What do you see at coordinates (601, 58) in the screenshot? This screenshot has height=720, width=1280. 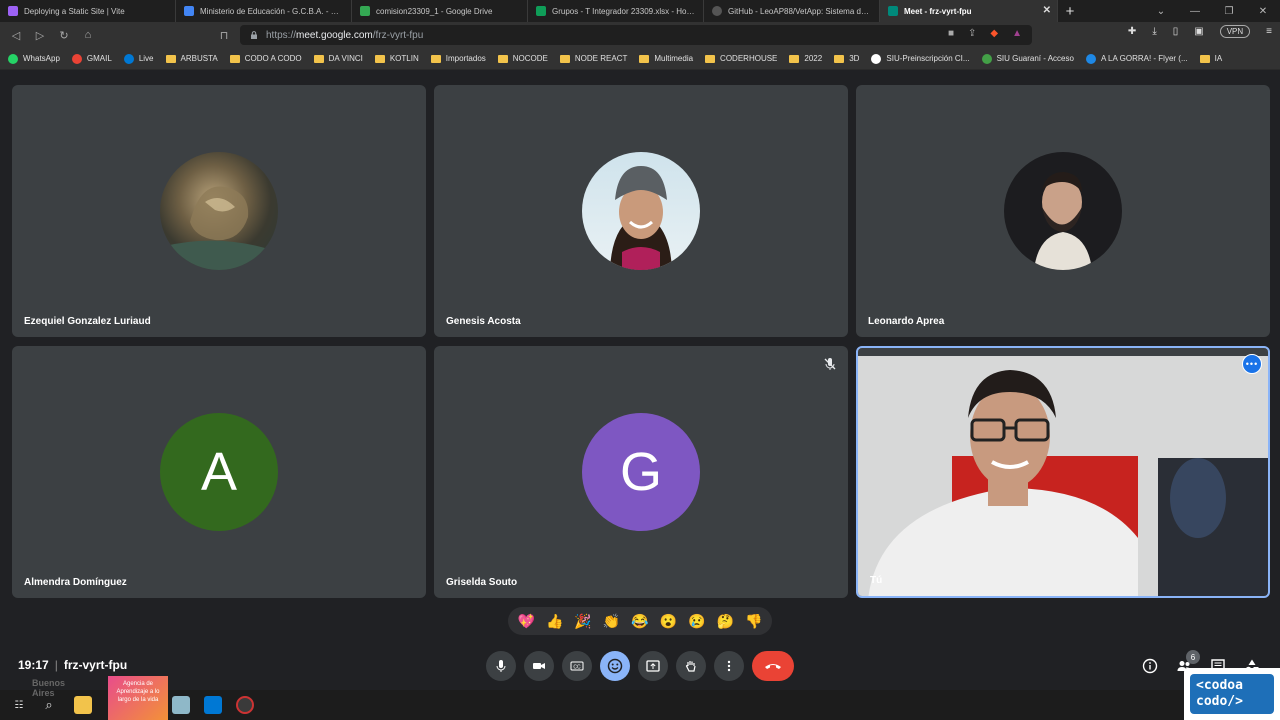 I see `bookmark-label: NODE REACT` at bounding box center [601, 58].